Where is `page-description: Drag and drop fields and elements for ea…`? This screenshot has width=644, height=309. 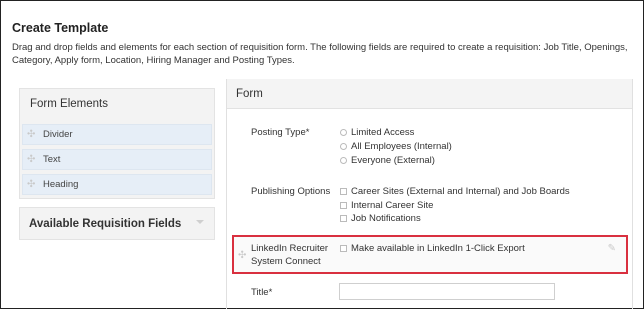
page-description: Drag and drop fields and elements for ea… is located at coordinates (320, 54).